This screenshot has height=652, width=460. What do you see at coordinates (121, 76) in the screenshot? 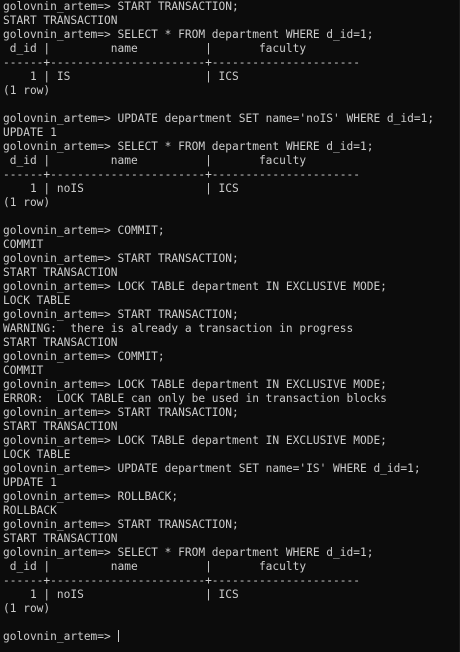
I see `terminal-line: 1 | IS | ICS` at bounding box center [121, 76].